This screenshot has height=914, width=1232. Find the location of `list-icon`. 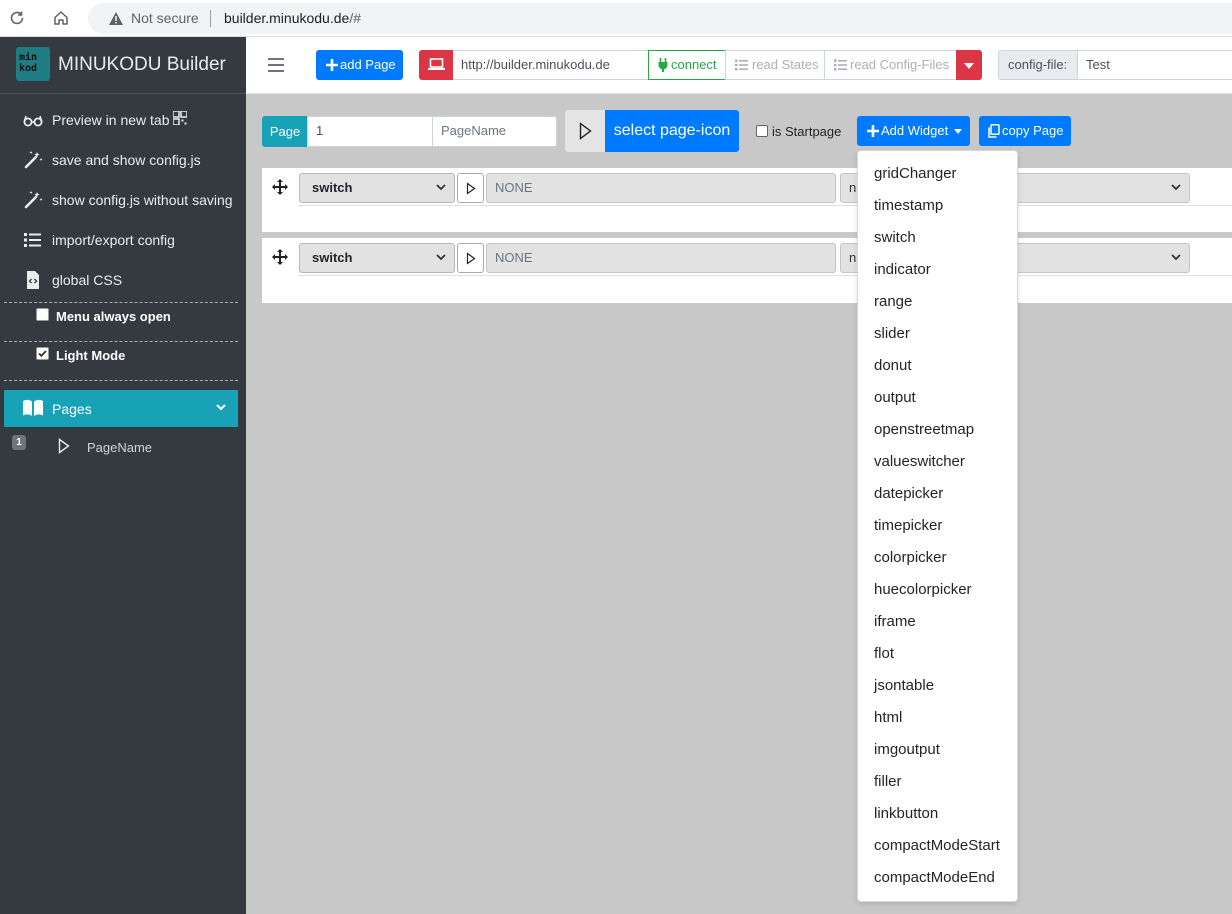

list-icon is located at coordinates (840, 65).